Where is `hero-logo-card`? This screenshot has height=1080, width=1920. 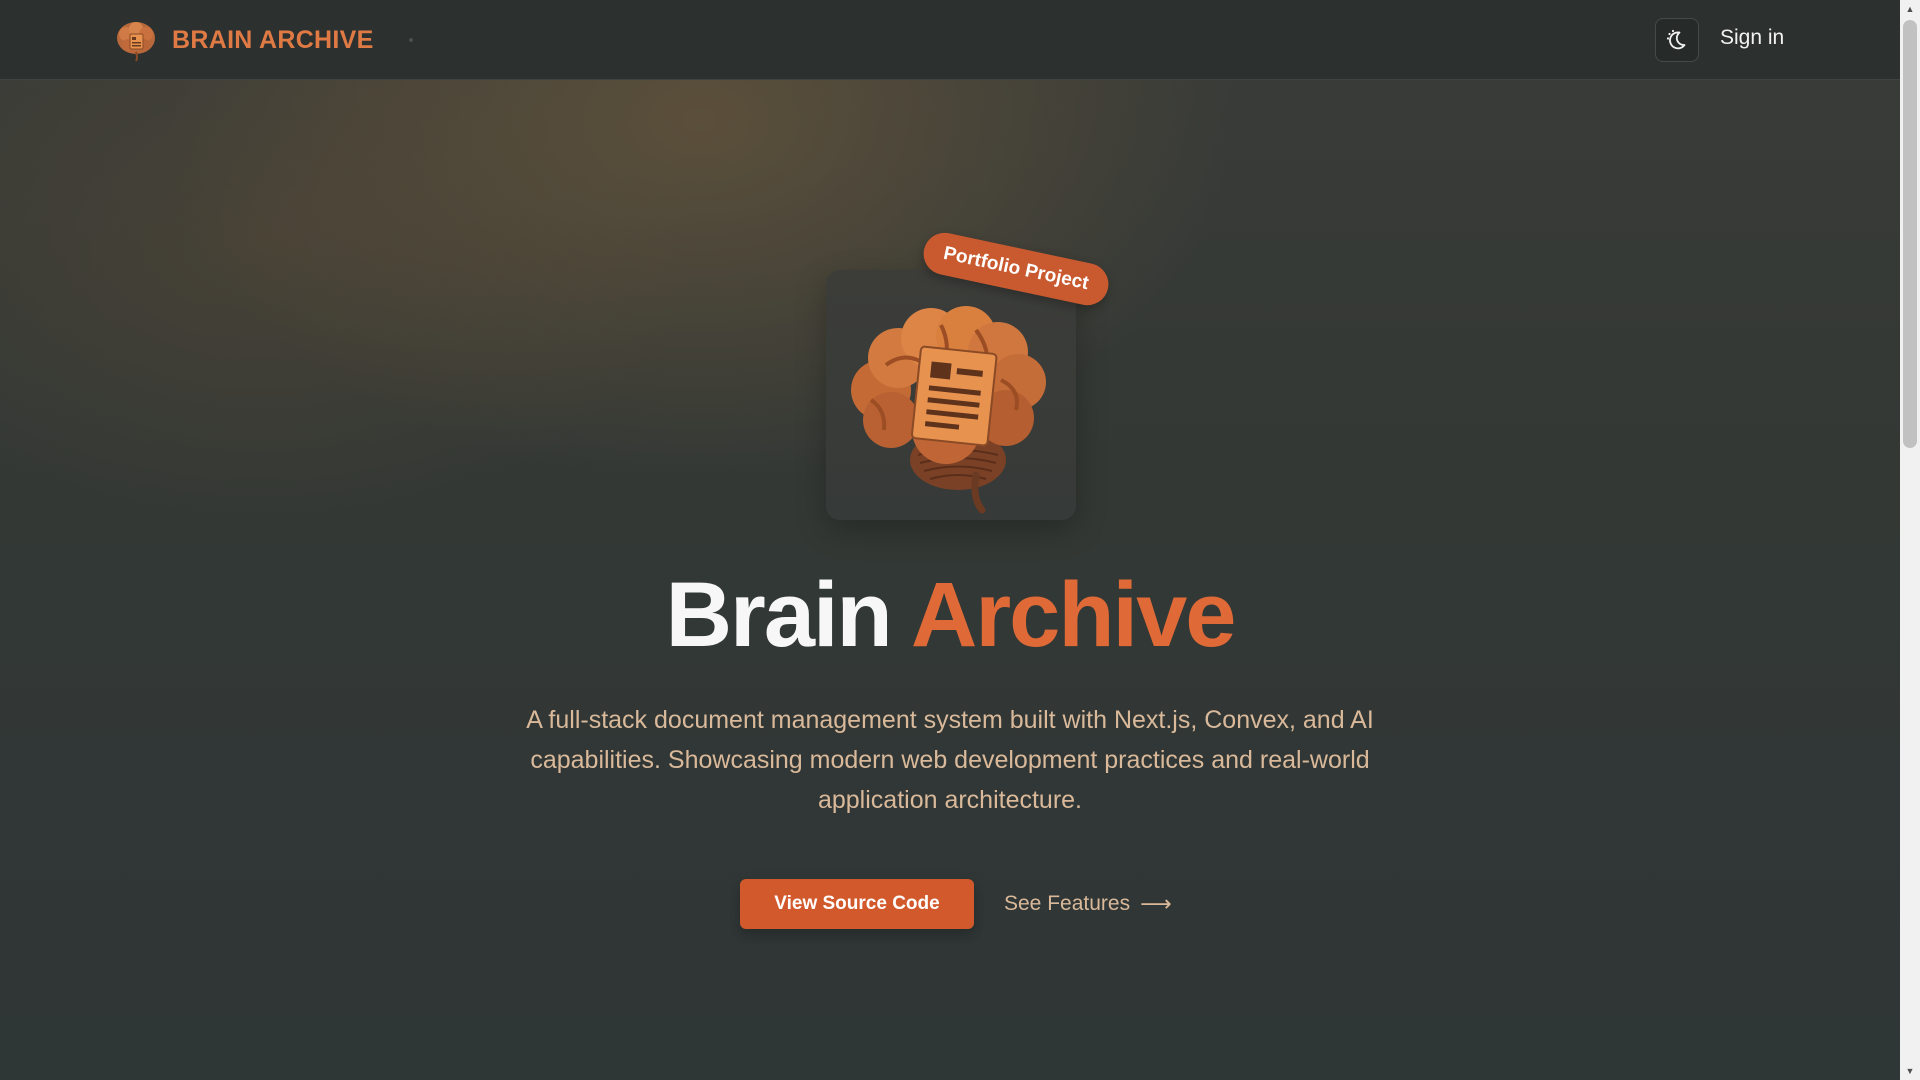
hero-logo-card is located at coordinates (951, 395).